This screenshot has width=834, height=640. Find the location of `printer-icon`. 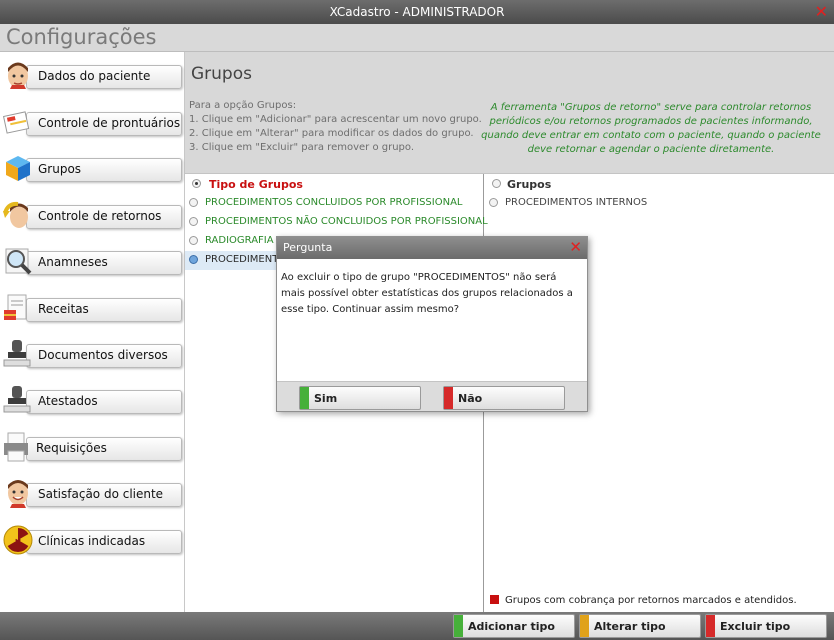

printer-icon is located at coordinates (16, 447).